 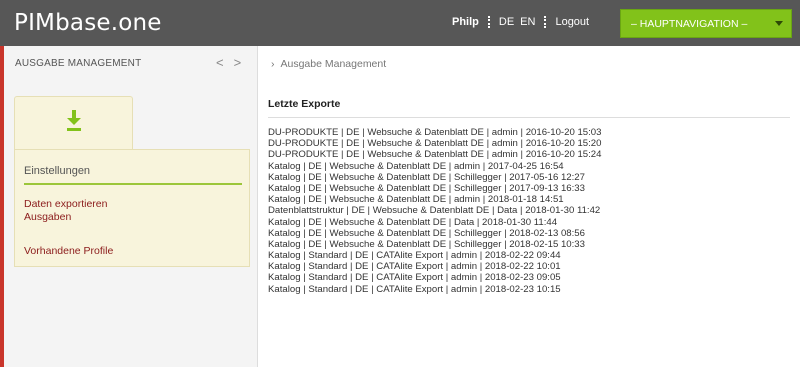 What do you see at coordinates (65, 204) in the screenshot?
I see `link-daten-exportieren: Daten exportieren` at bounding box center [65, 204].